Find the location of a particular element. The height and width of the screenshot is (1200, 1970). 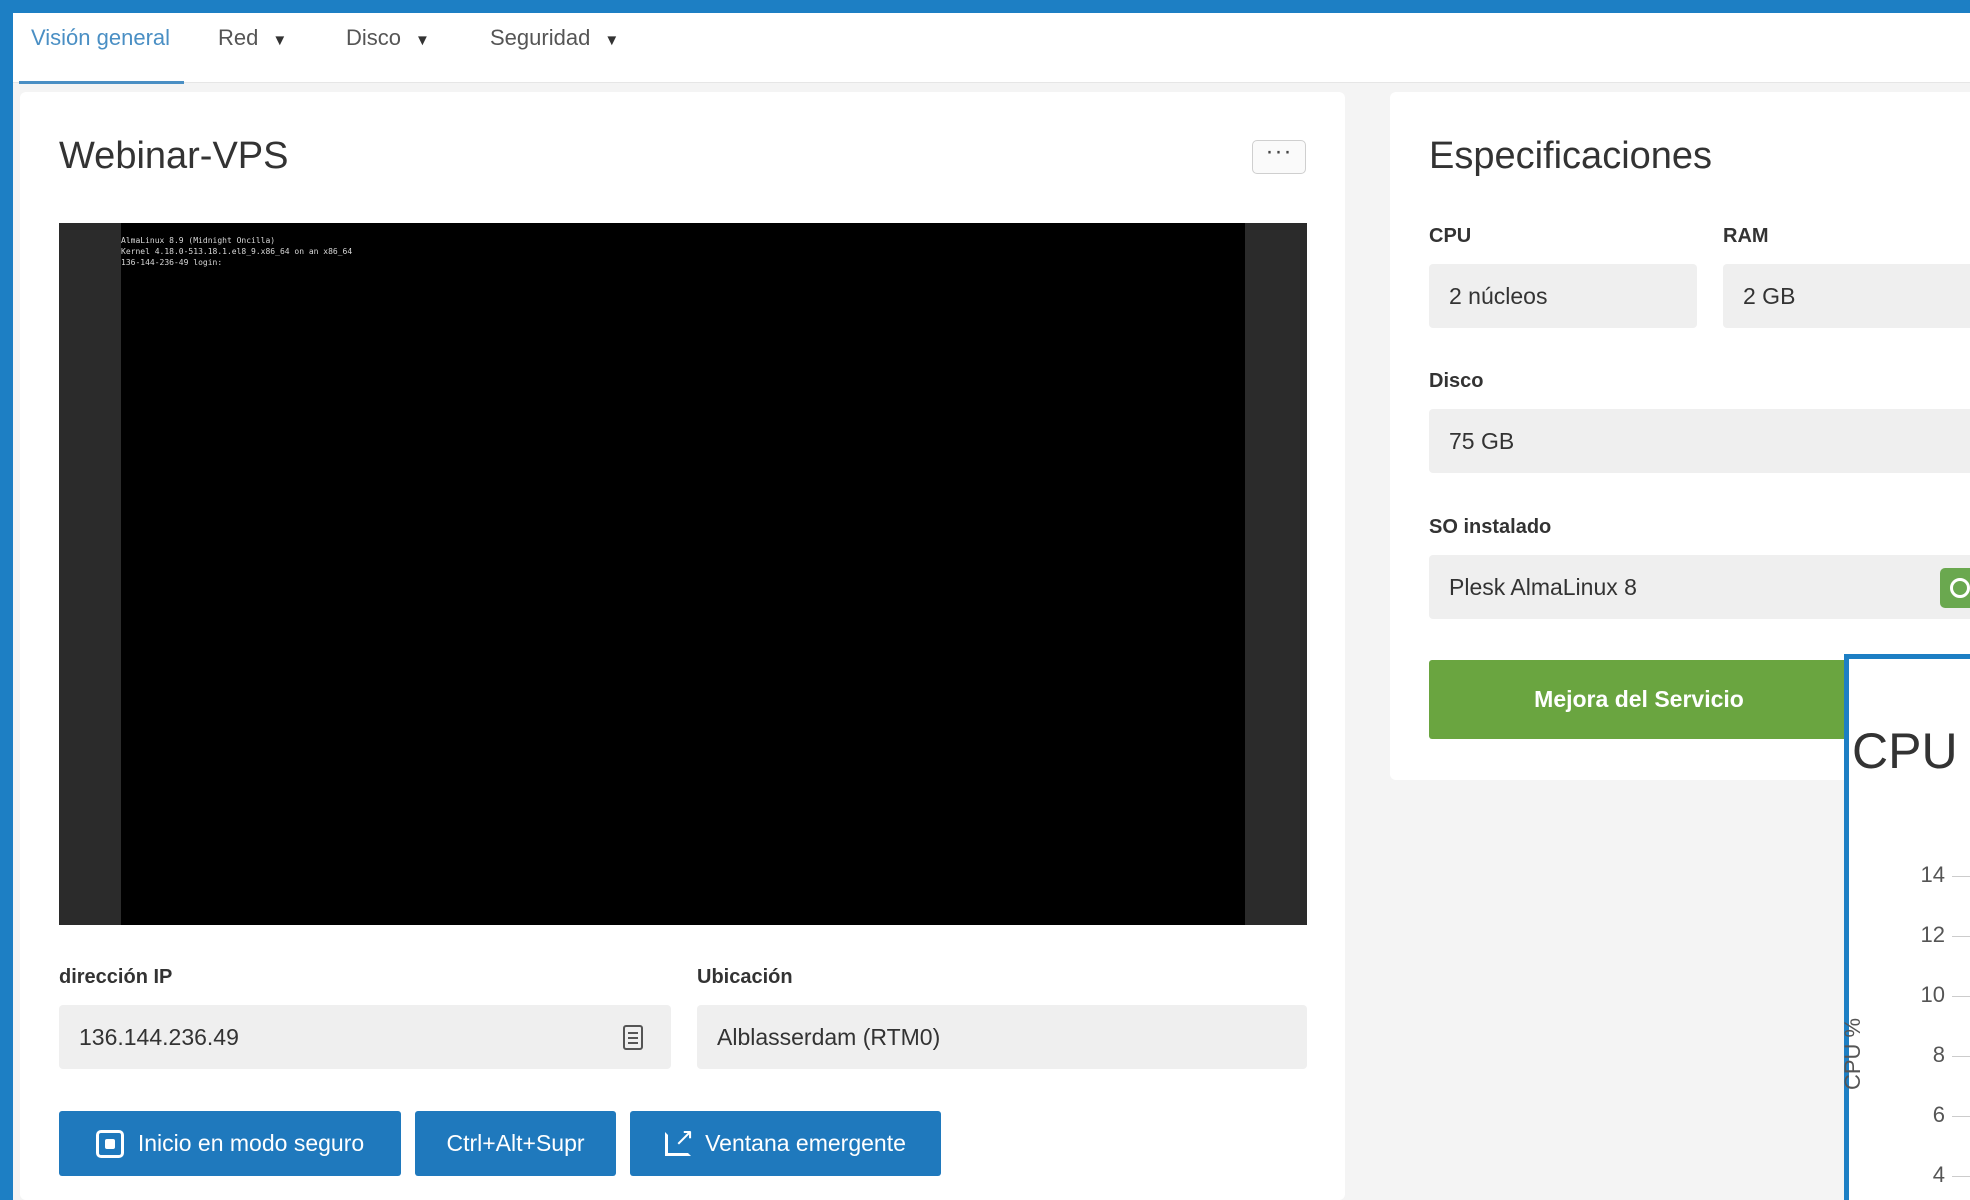

chart-y-tick-label: 12 is located at coordinates (1932, 934).